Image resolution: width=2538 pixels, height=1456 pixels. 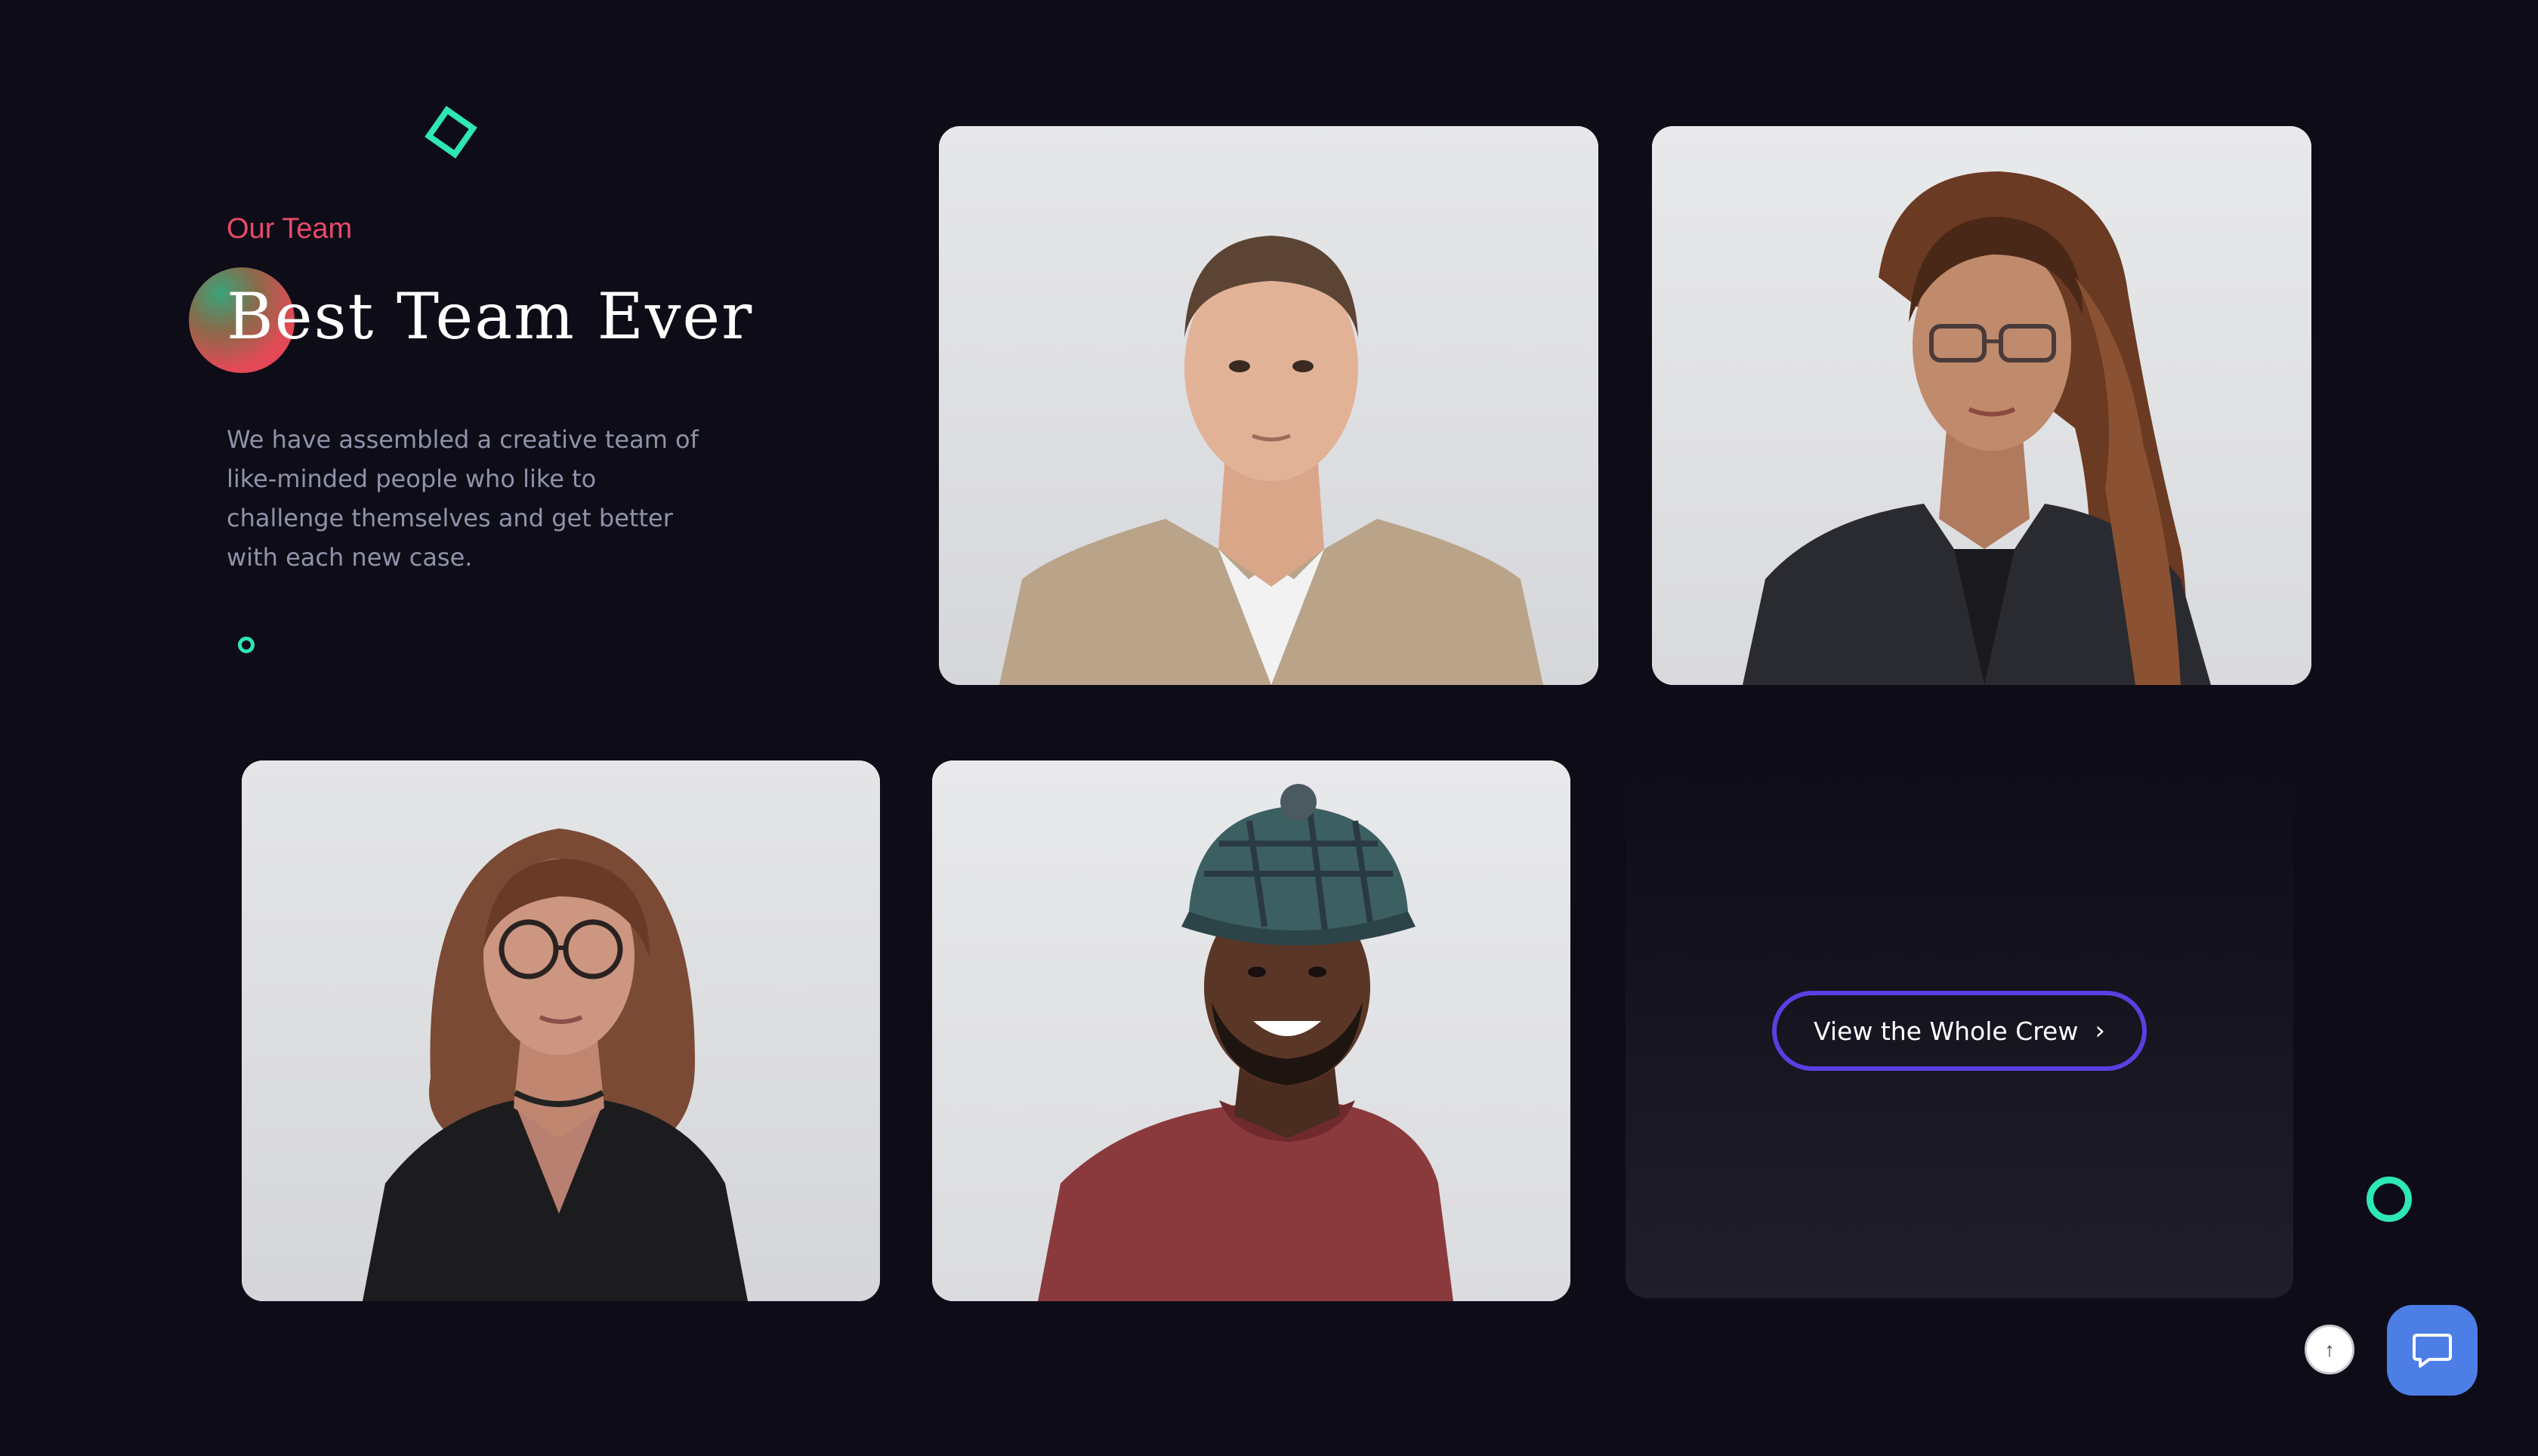 I want to click on diamond-decoration, so click(x=451, y=132).